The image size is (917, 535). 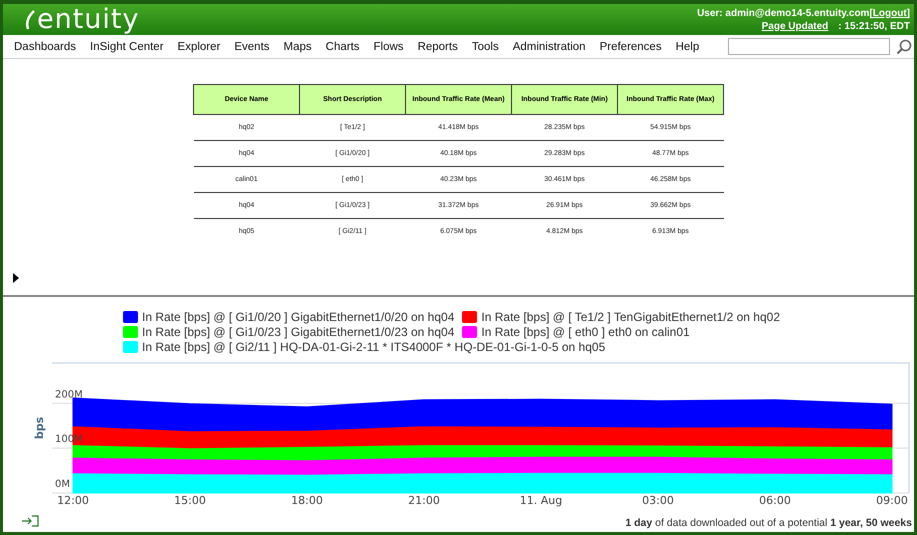 What do you see at coordinates (298, 317) in the screenshot?
I see `legend-label: In Rate [bps] @ [ Gi1/0/20 ] GigabitEthernet1/0/20 on hq04` at bounding box center [298, 317].